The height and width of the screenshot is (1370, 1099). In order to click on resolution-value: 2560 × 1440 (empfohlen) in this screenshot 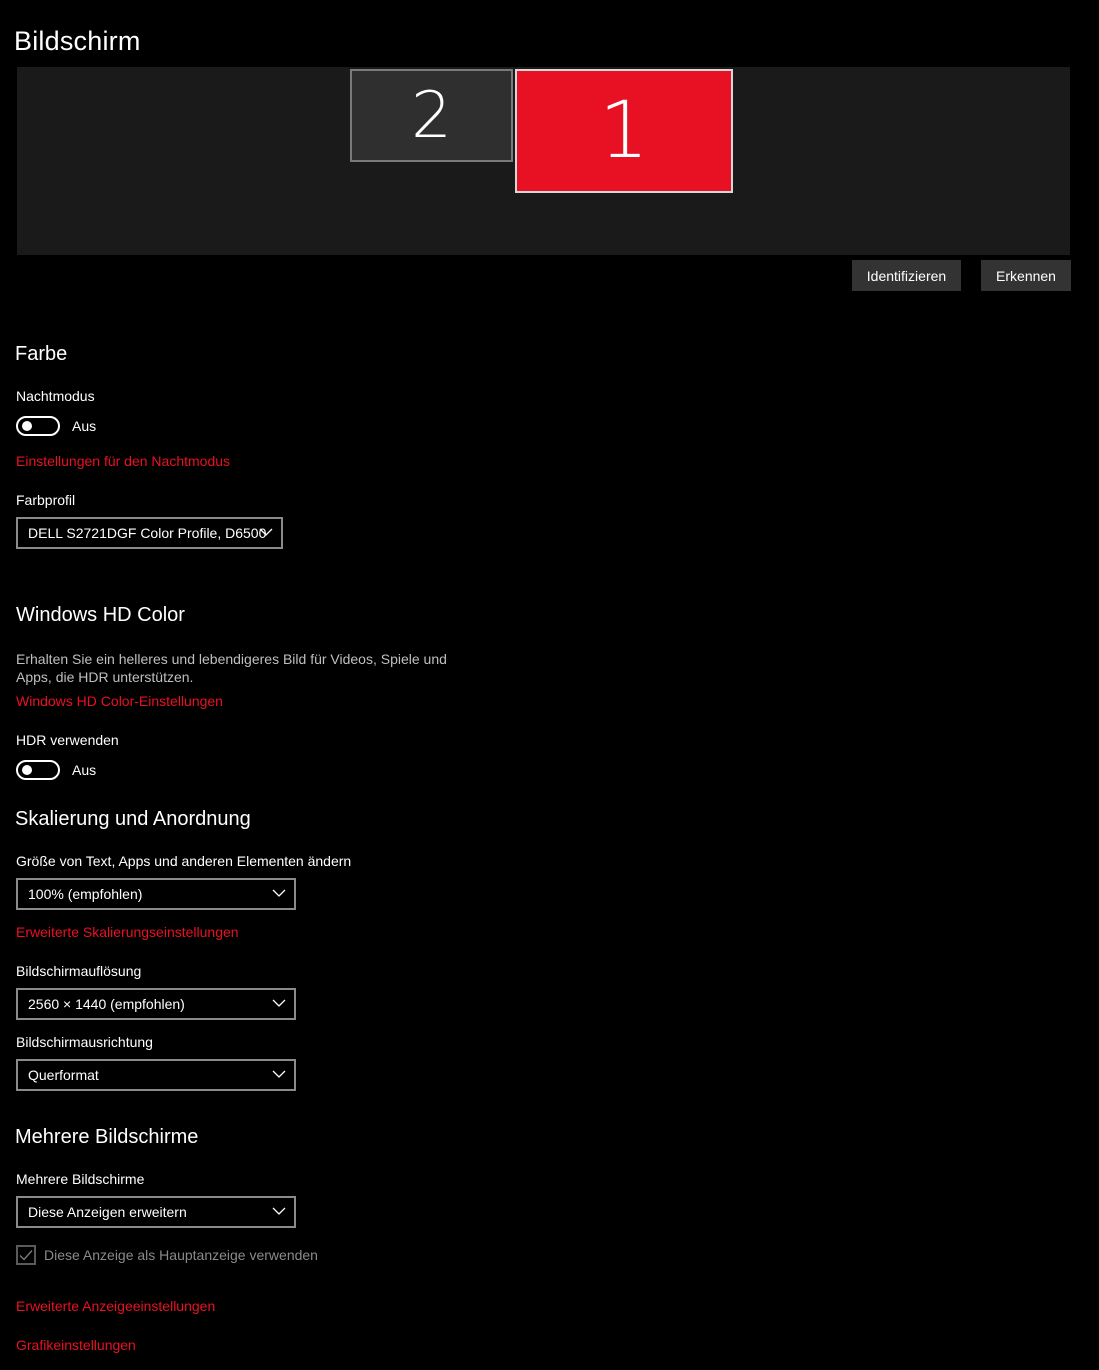, I will do `click(106, 1004)`.